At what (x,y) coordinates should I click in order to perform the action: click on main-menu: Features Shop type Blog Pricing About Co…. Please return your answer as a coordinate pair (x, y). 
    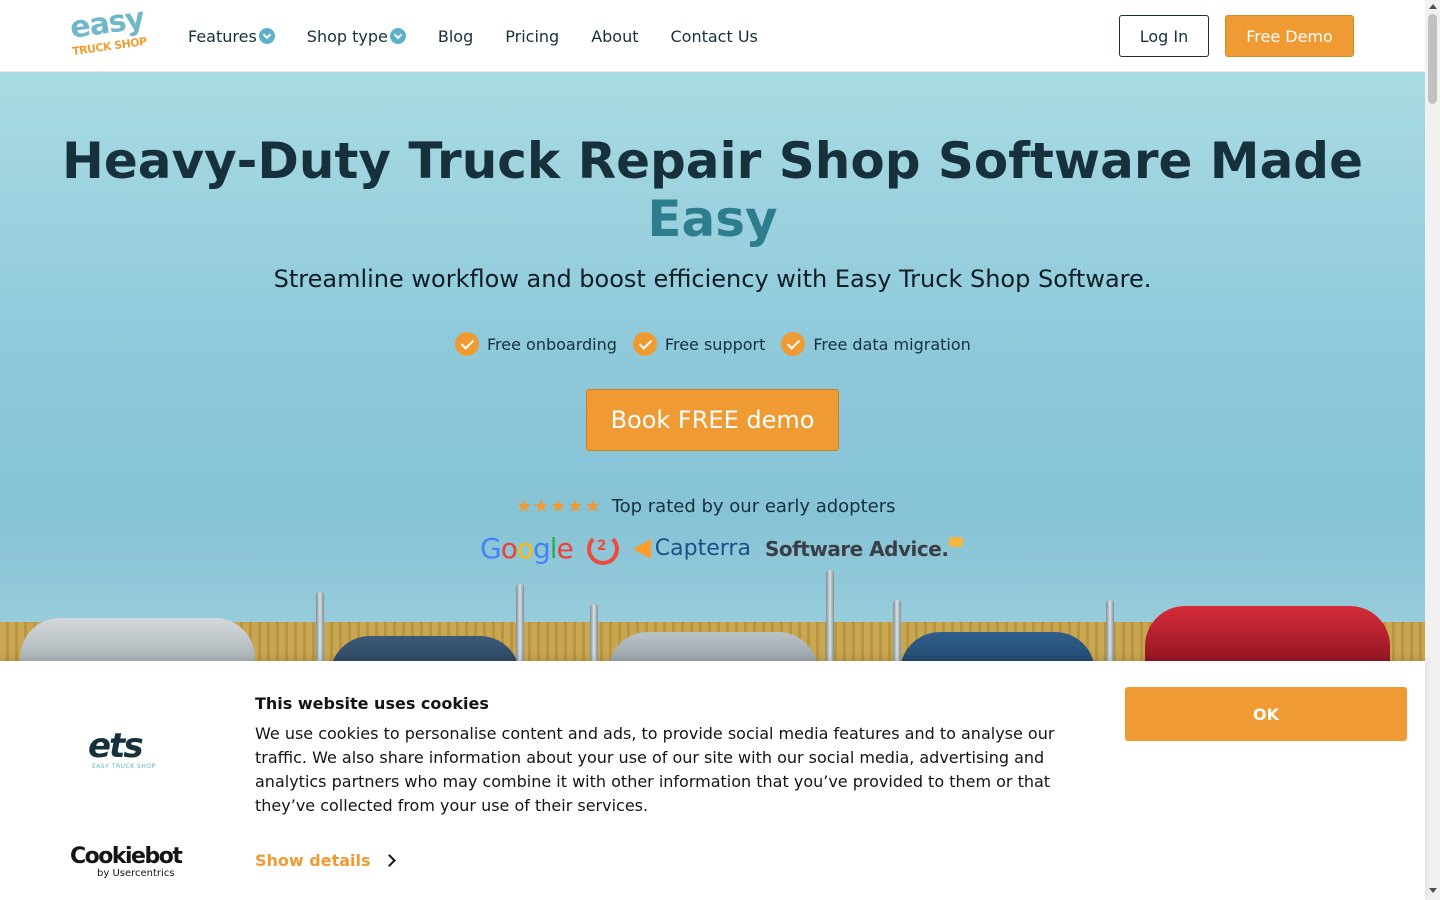
    Looking at the image, I should click on (489, 36).